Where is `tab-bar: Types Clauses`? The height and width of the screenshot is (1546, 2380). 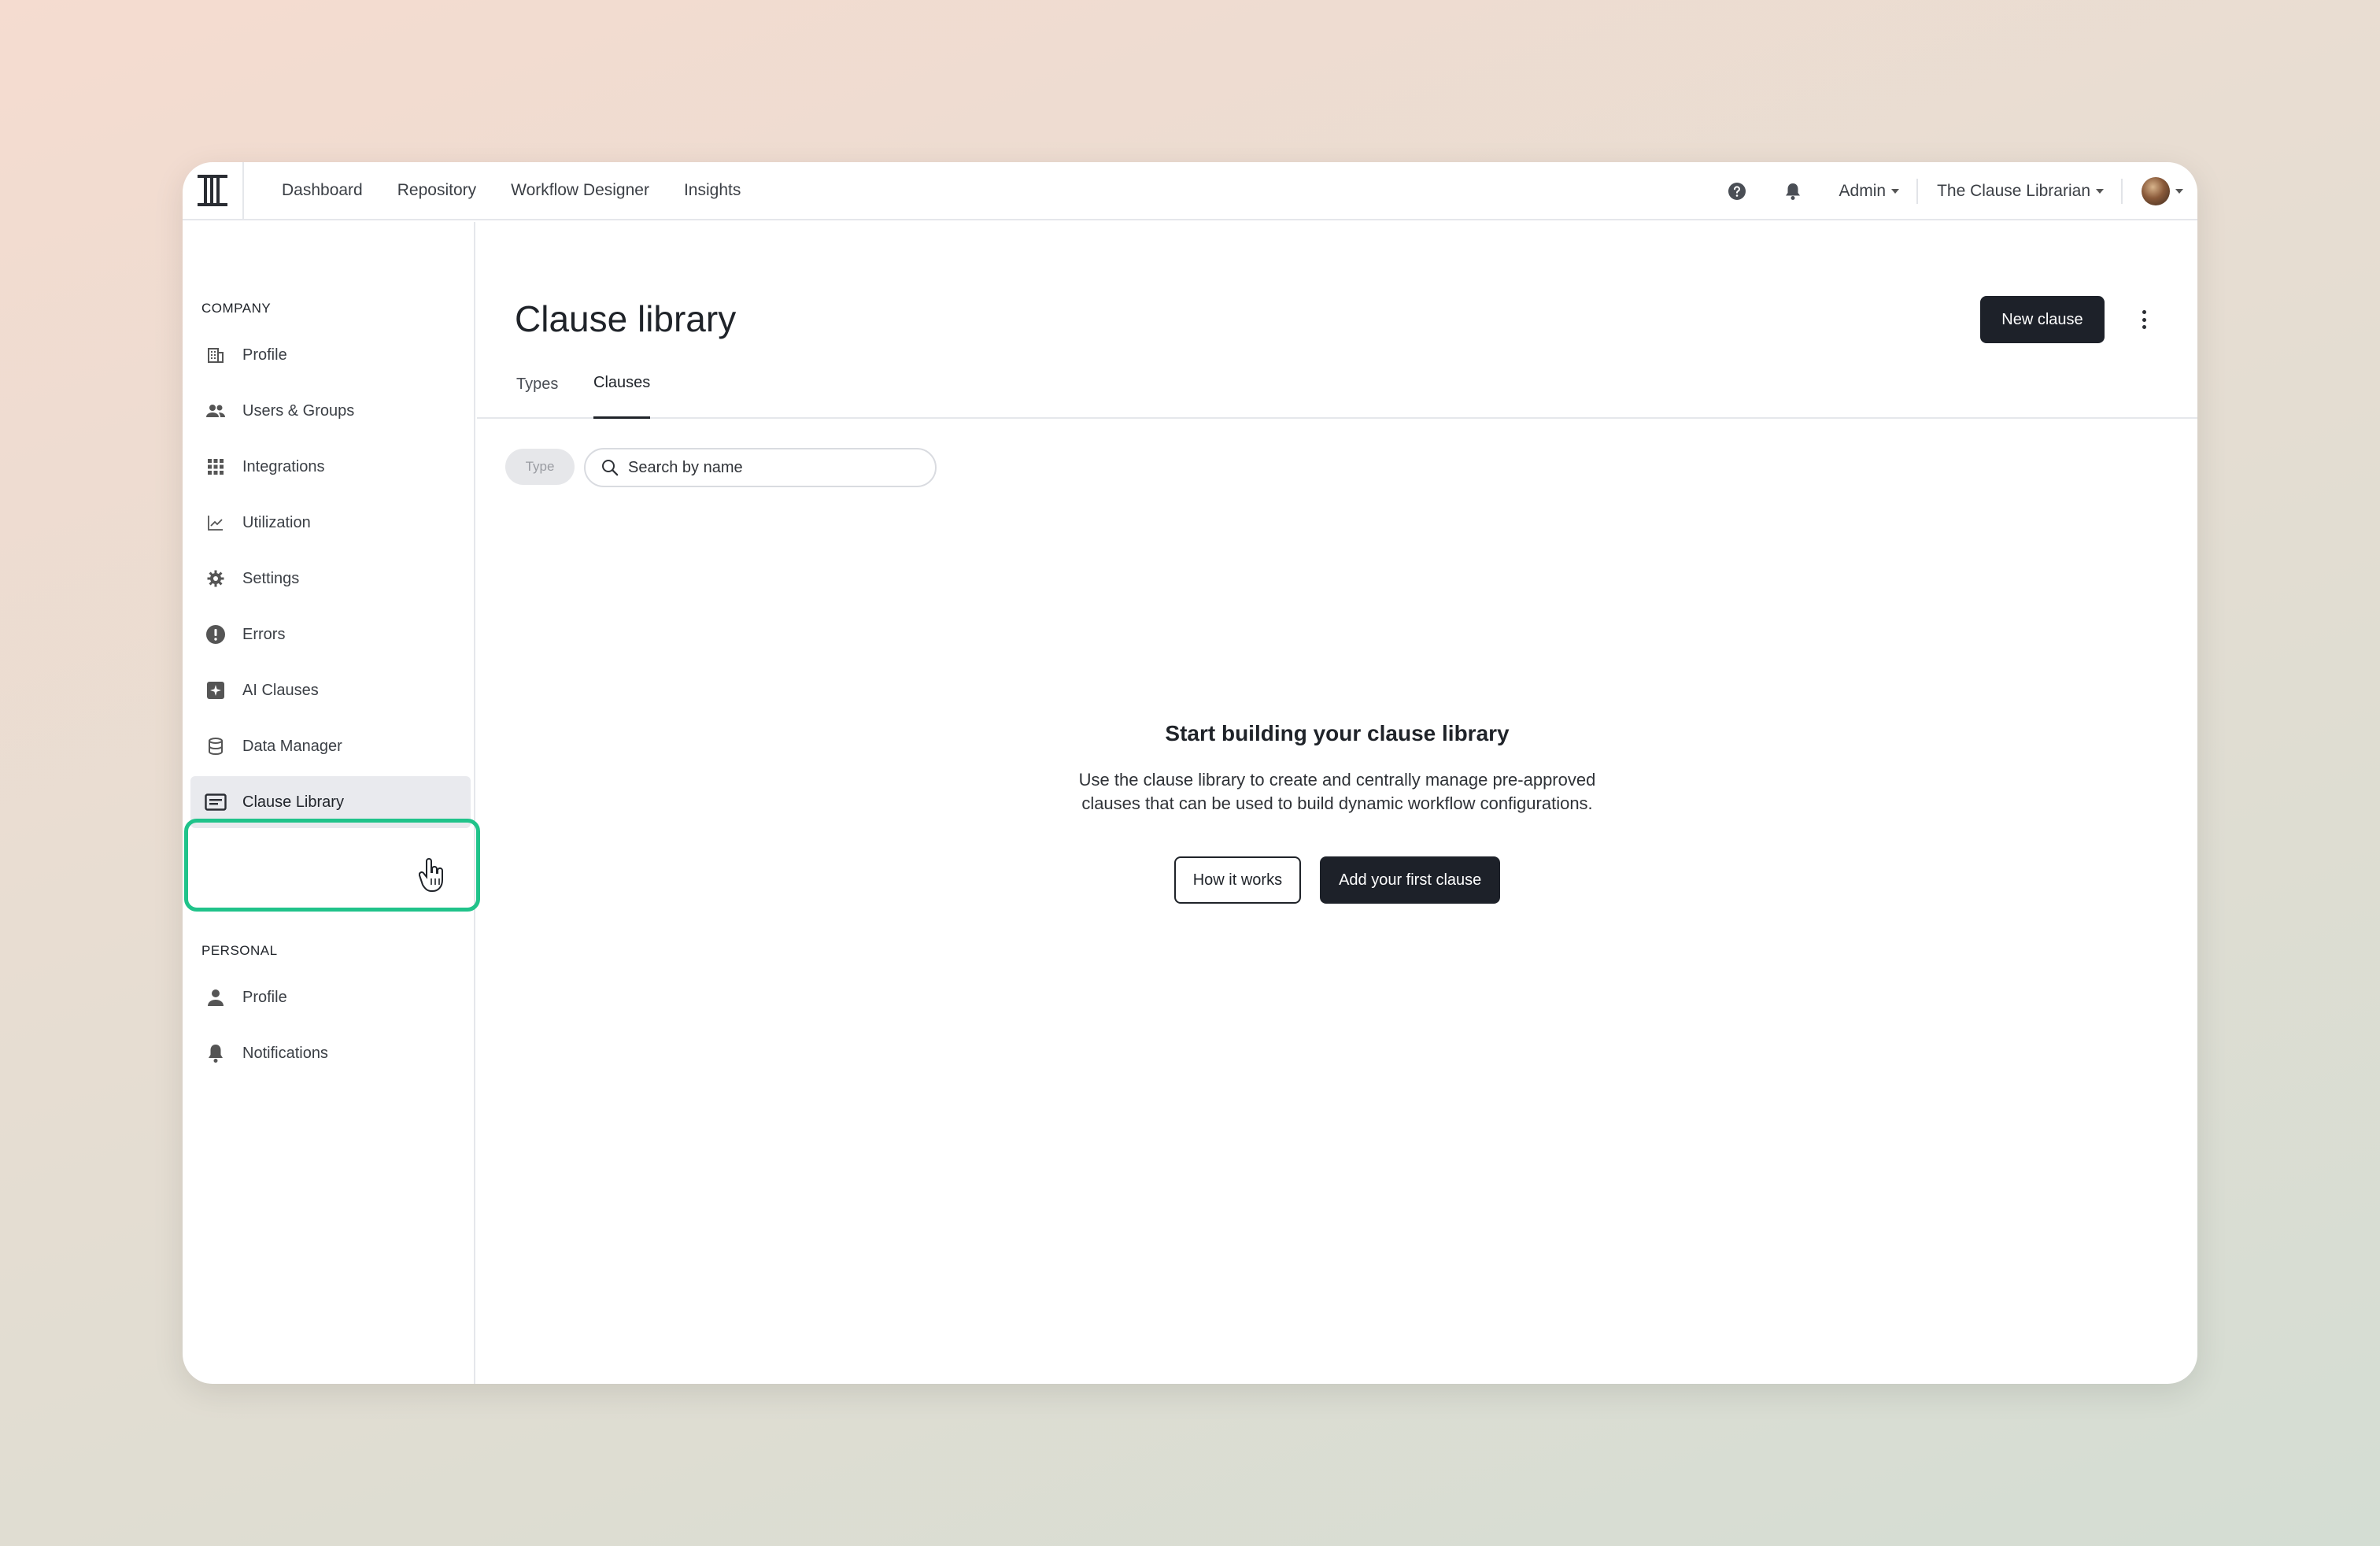
tab-bar: Types Clauses is located at coordinates (1337, 390).